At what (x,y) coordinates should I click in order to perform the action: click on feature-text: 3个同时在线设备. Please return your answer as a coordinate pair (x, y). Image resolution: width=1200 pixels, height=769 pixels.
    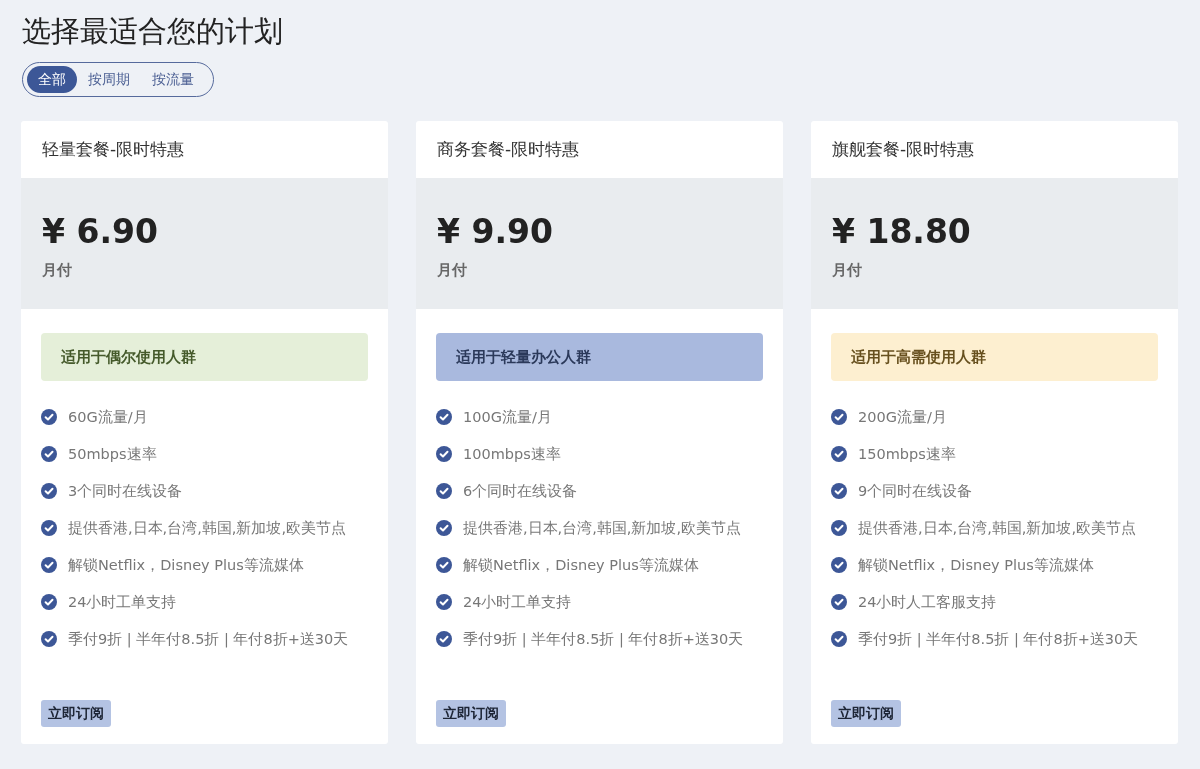
    Looking at the image, I should click on (125, 491).